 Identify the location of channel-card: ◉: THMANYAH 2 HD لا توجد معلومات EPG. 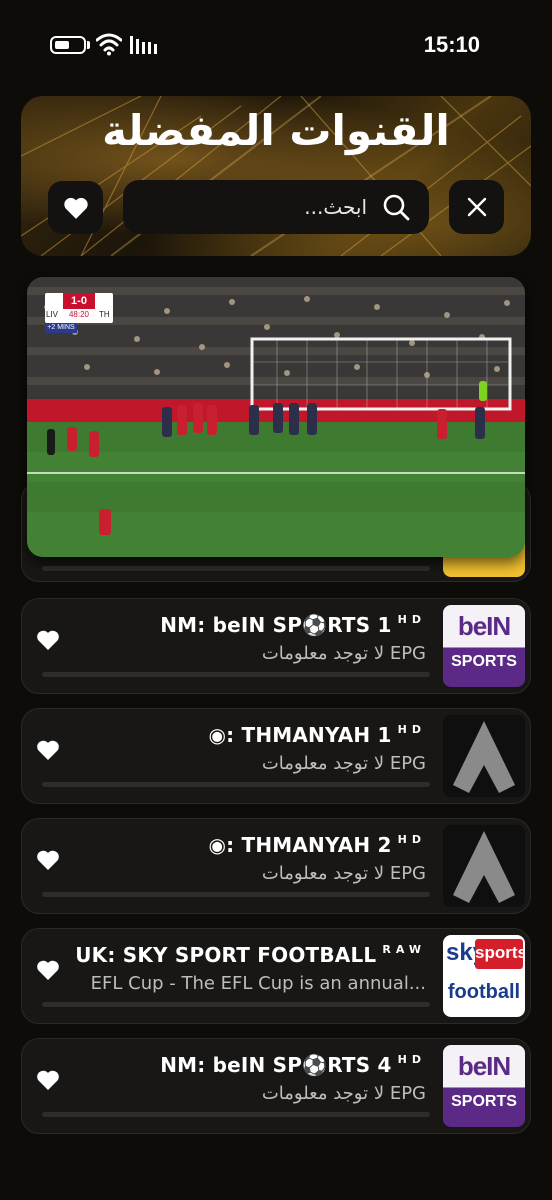
(276, 866).